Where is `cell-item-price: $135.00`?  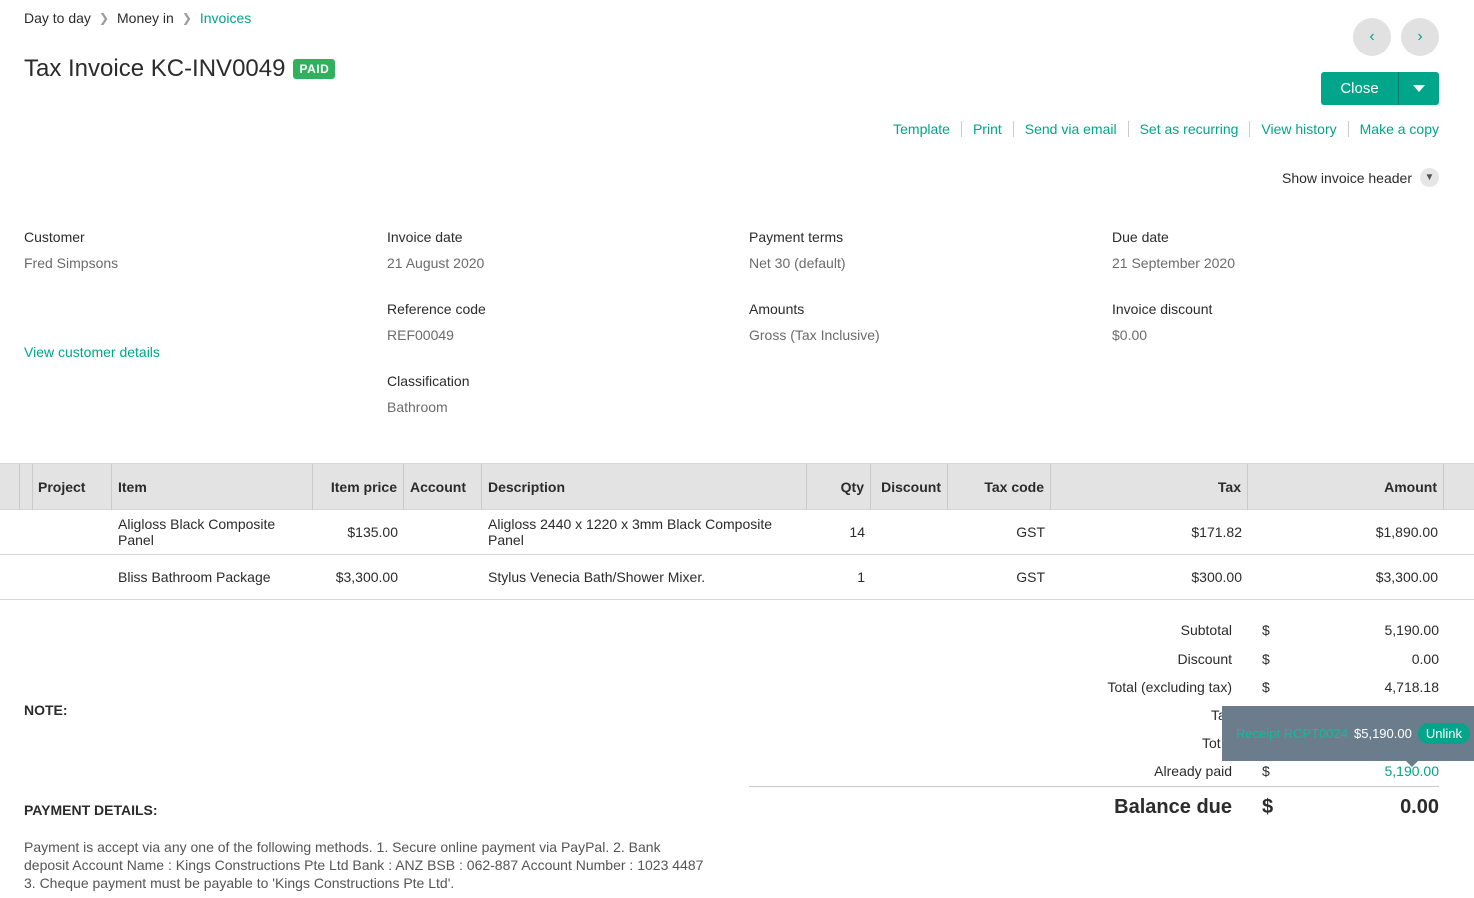
cell-item-price: $135.00 is located at coordinates (358, 532).